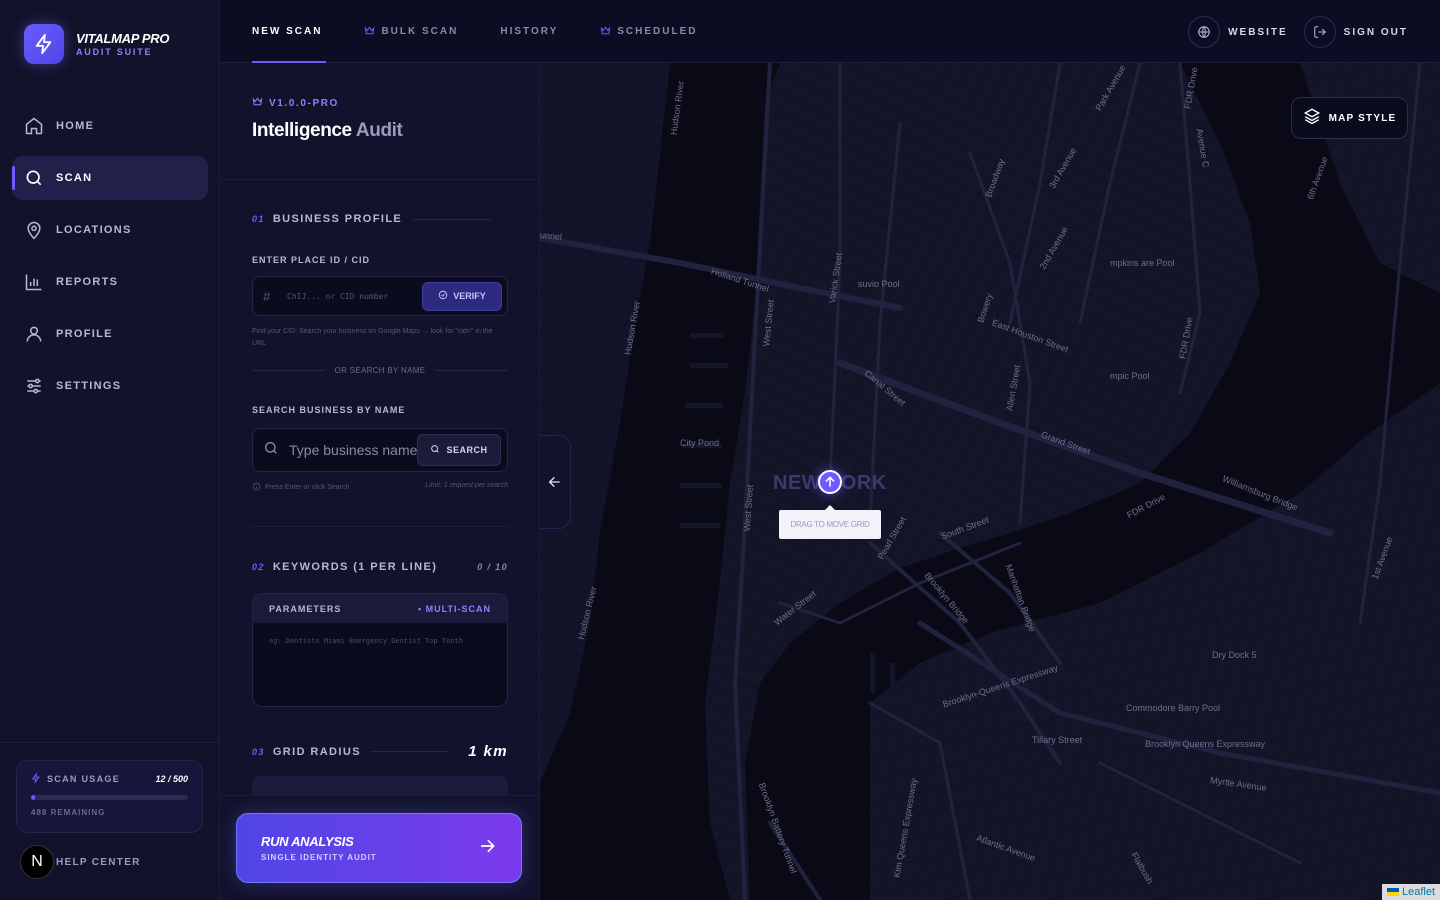  I want to click on verify-button: VERIFY, so click(462, 296).